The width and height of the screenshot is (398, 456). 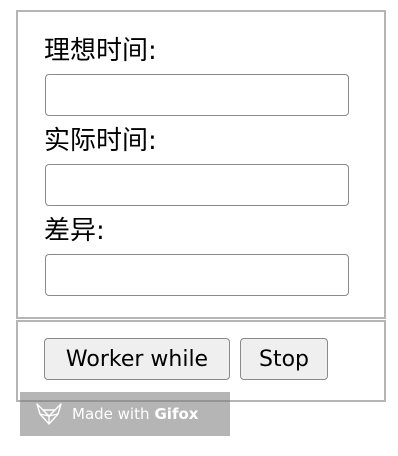 I want to click on fox-logo-icon, so click(x=49, y=414).